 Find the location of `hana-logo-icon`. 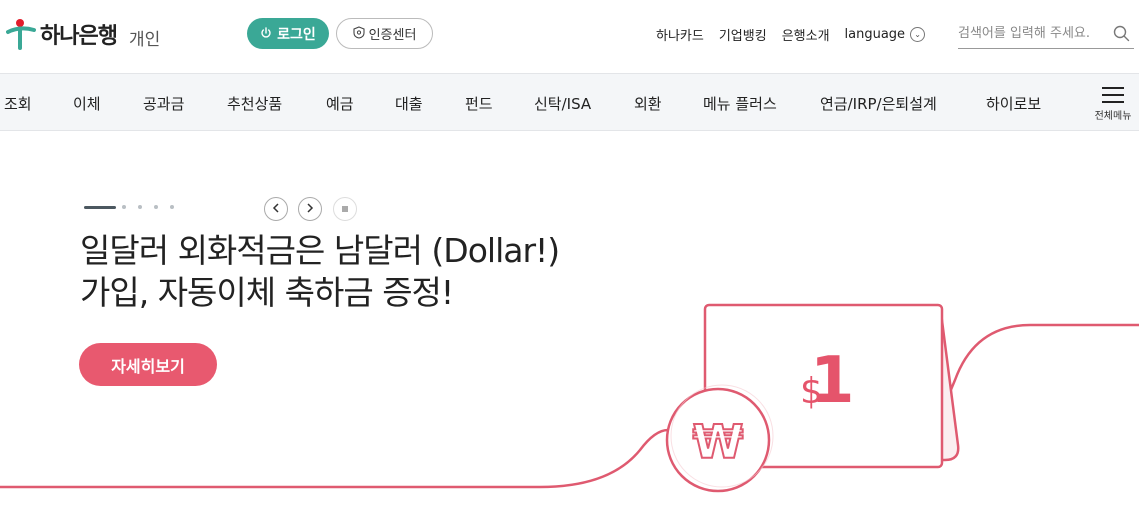

hana-logo-icon is located at coordinates (21, 34).